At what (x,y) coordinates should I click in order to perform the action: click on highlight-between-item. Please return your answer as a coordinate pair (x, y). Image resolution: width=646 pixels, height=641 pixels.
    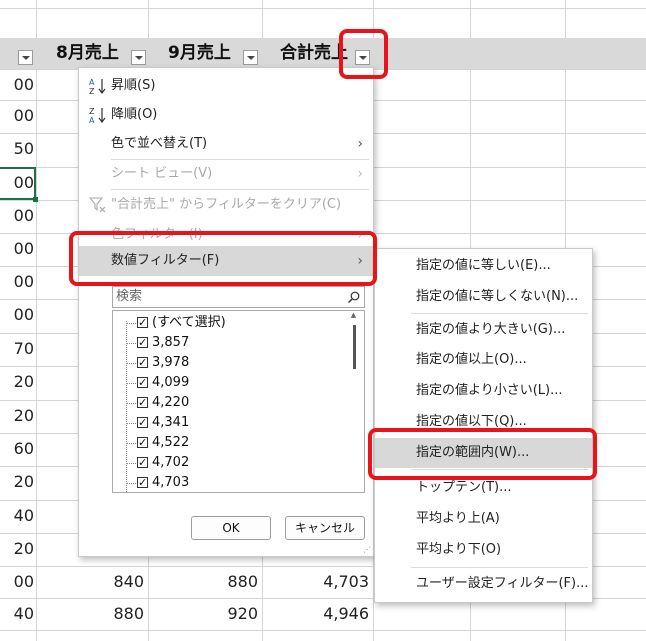
    Looking at the image, I should click on (482, 454).